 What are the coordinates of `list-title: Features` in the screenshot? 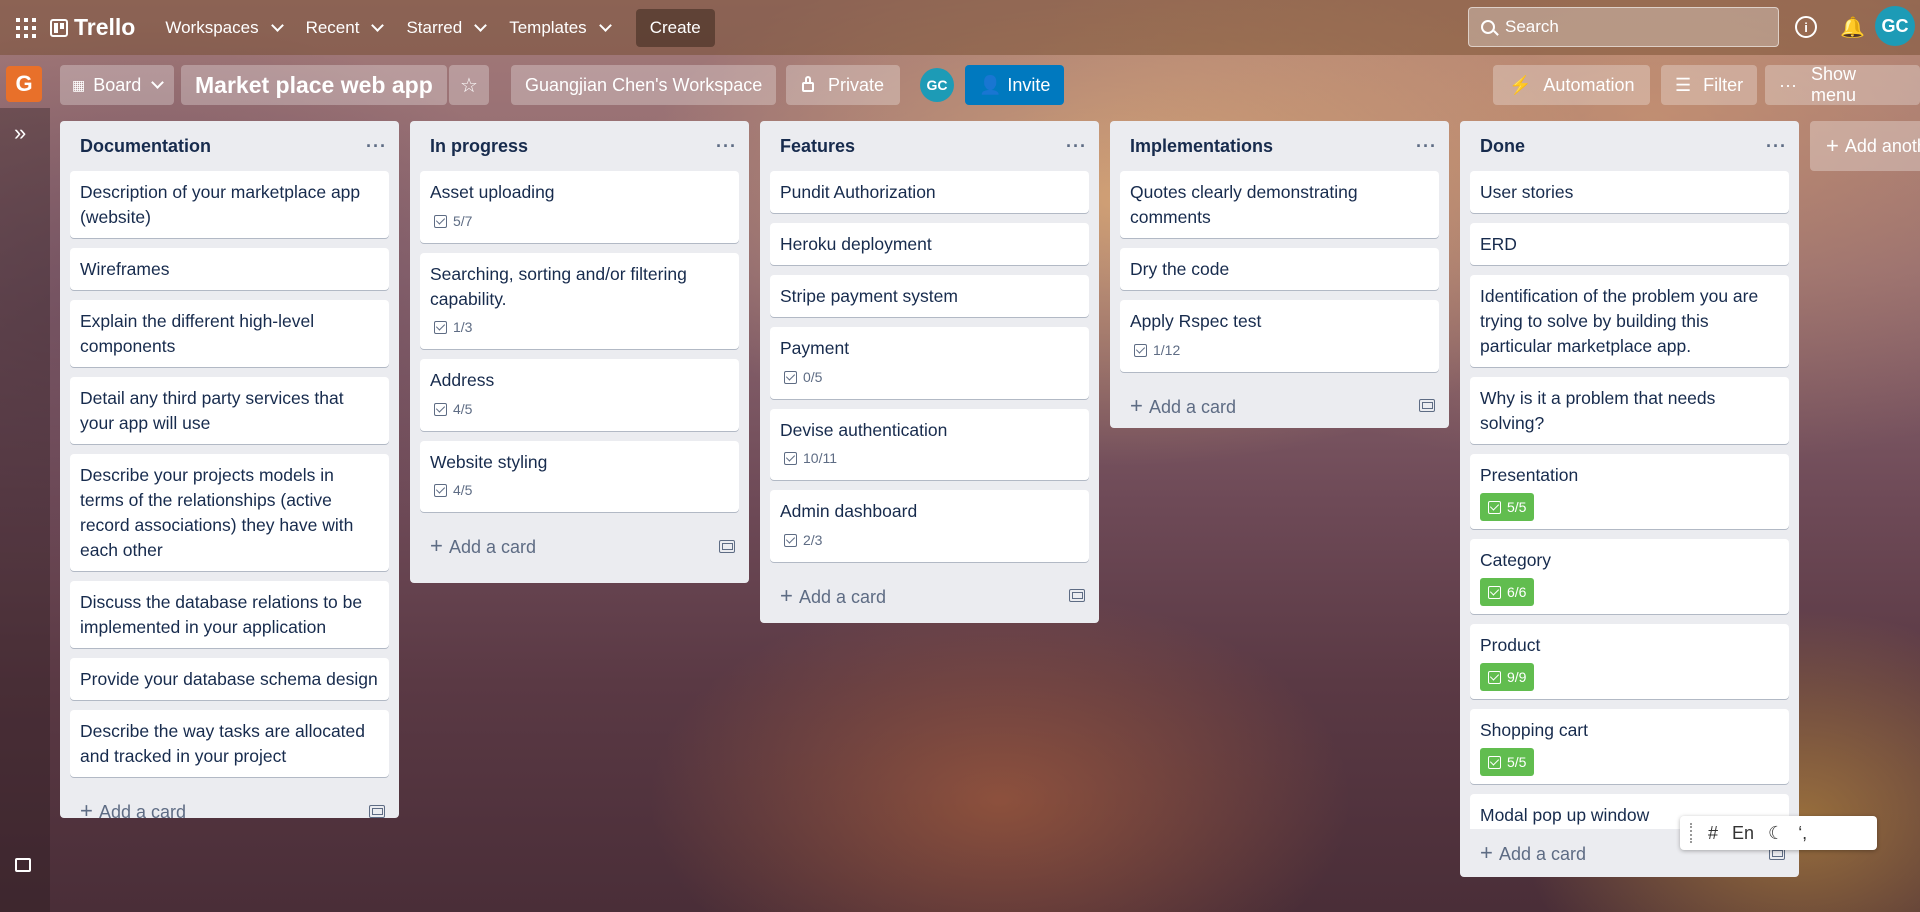 It's located at (817, 146).